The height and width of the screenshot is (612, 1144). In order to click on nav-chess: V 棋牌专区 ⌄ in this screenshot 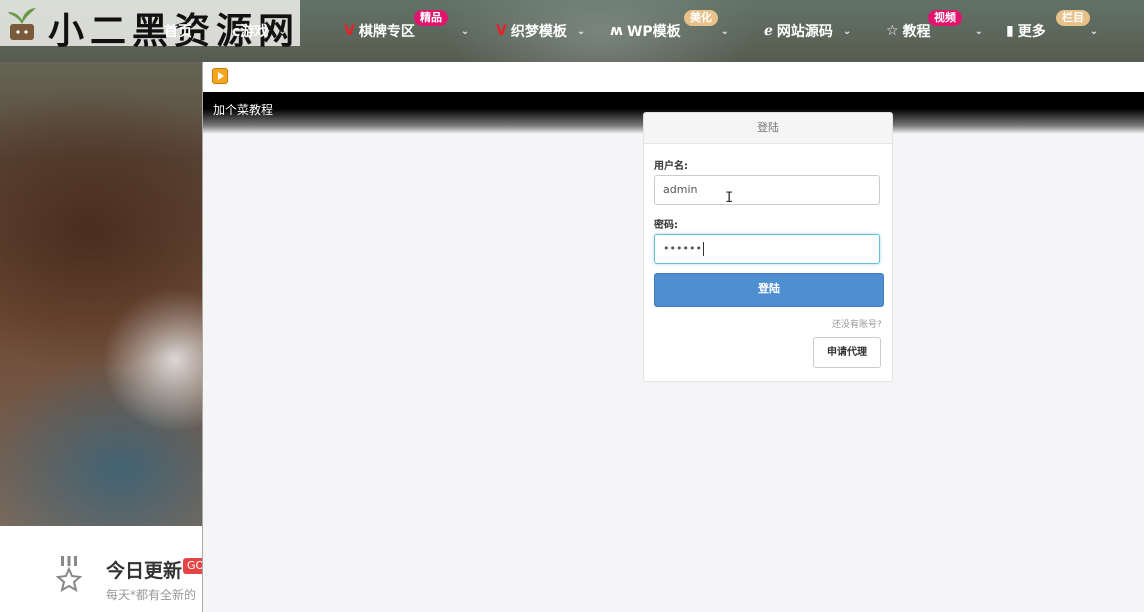, I will do `click(406, 31)`.